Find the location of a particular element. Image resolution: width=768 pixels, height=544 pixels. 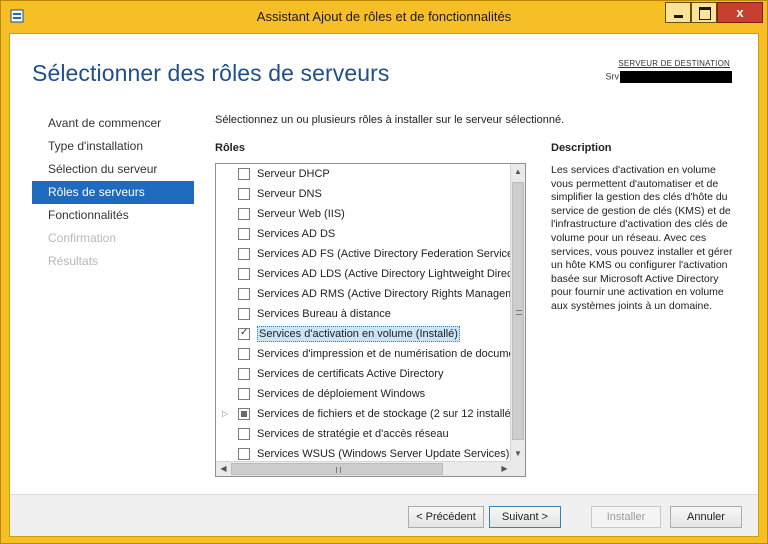

nav-step-3: Sélection du serveur is located at coordinates (113, 169).